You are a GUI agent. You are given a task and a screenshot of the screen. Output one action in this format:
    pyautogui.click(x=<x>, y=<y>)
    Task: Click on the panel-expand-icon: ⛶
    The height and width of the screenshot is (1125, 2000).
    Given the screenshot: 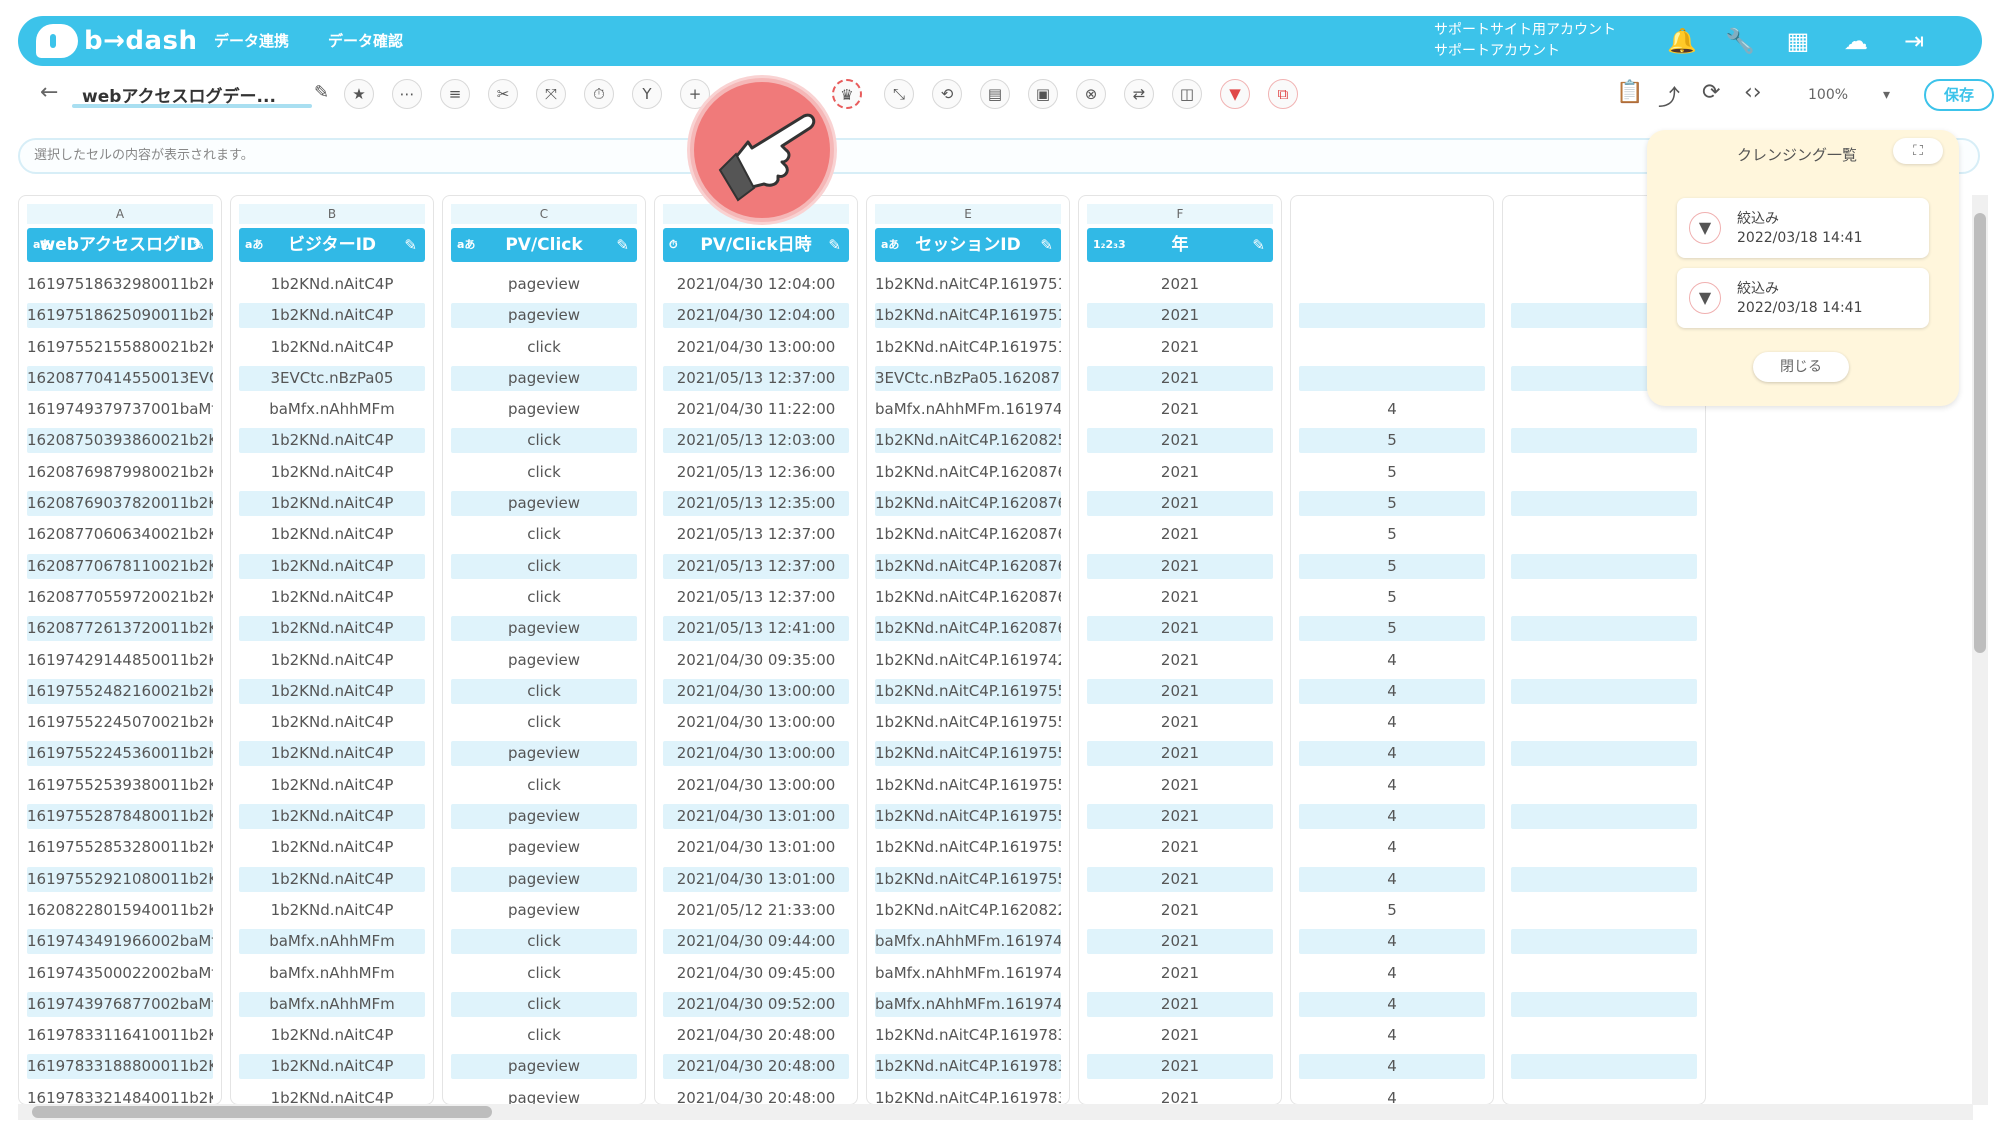 What is the action you would take?
    pyautogui.click(x=1918, y=151)
    